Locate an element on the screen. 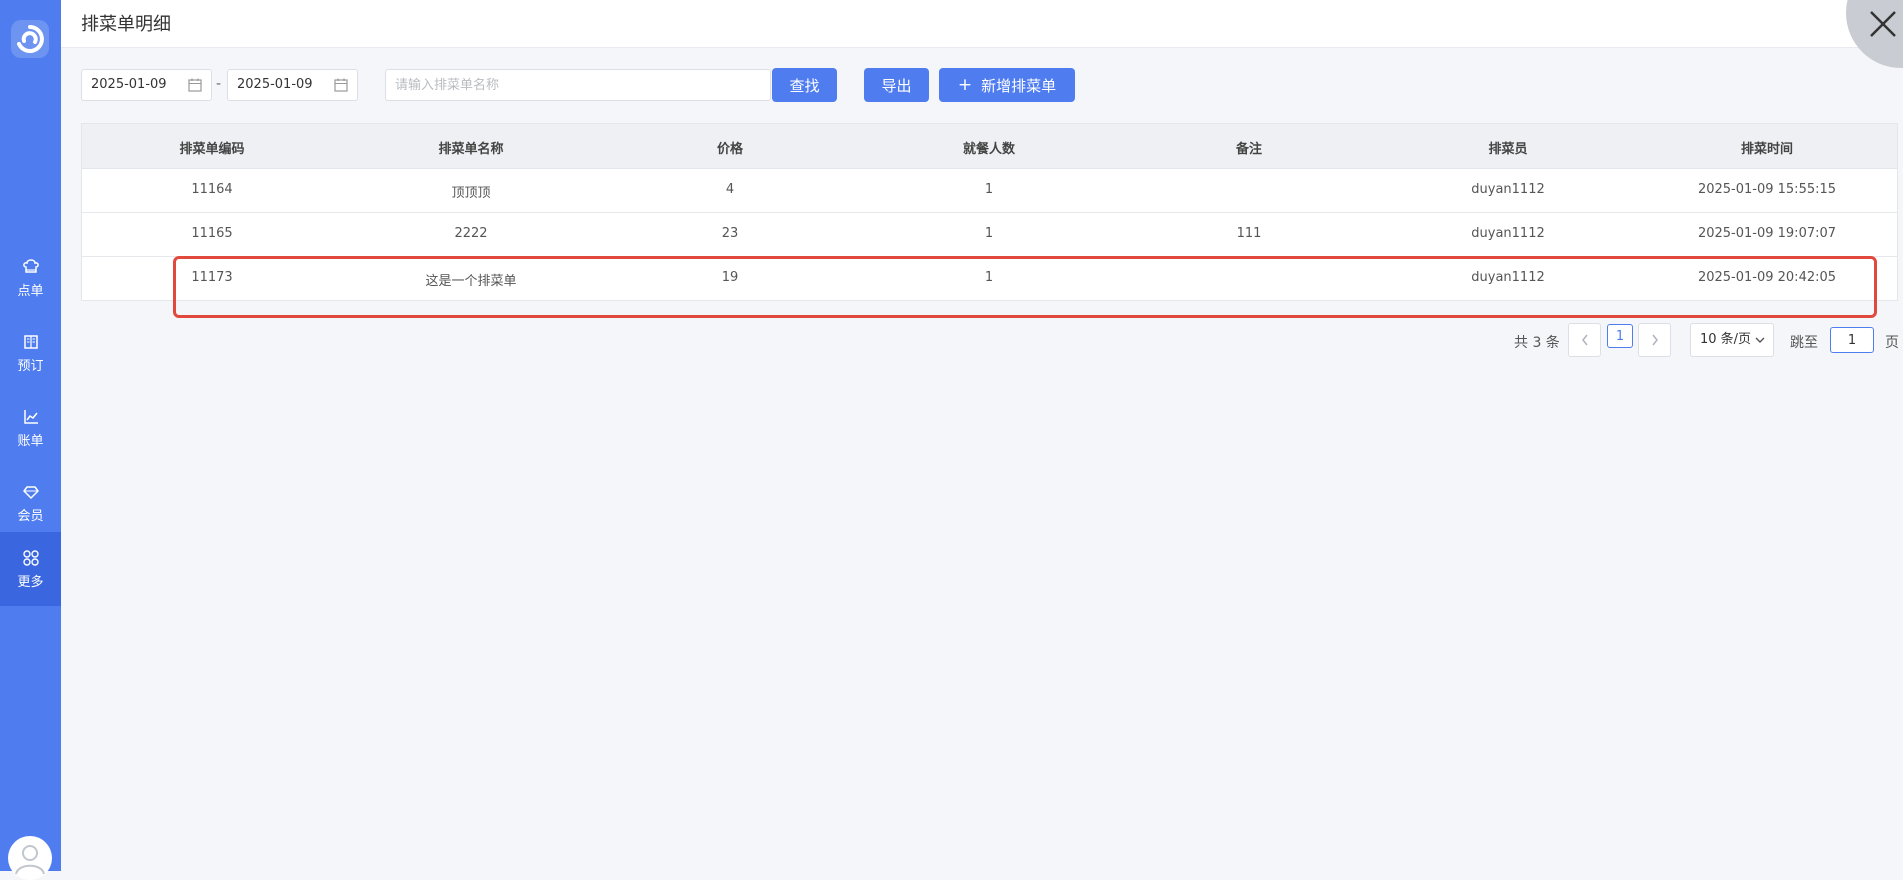 The image size is (1903, 880). search-button: 查找 is located at coordinates (804, 85).